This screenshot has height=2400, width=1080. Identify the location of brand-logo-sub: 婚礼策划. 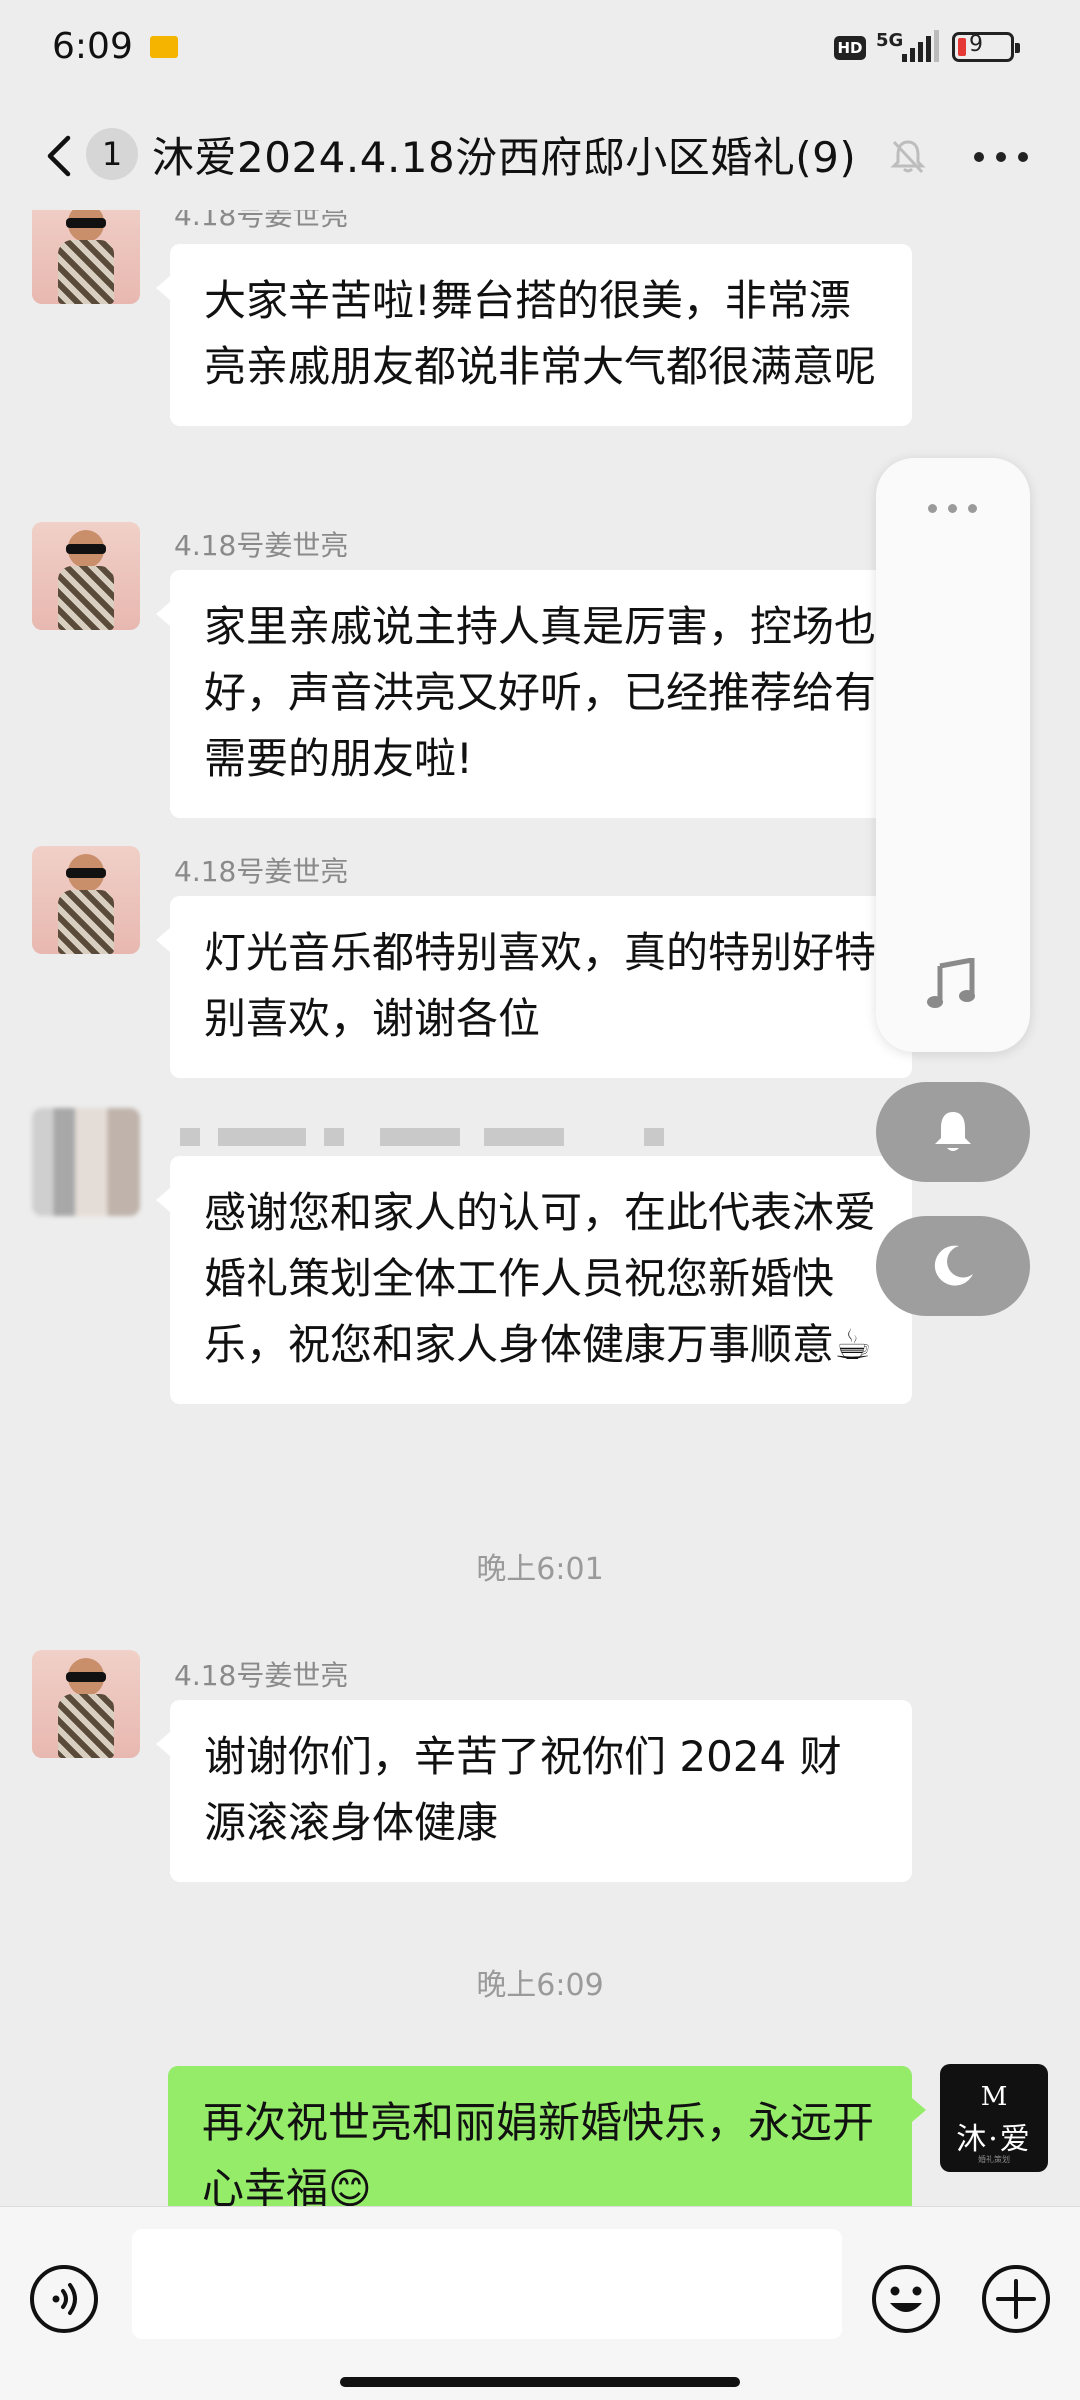
(994, 2159).